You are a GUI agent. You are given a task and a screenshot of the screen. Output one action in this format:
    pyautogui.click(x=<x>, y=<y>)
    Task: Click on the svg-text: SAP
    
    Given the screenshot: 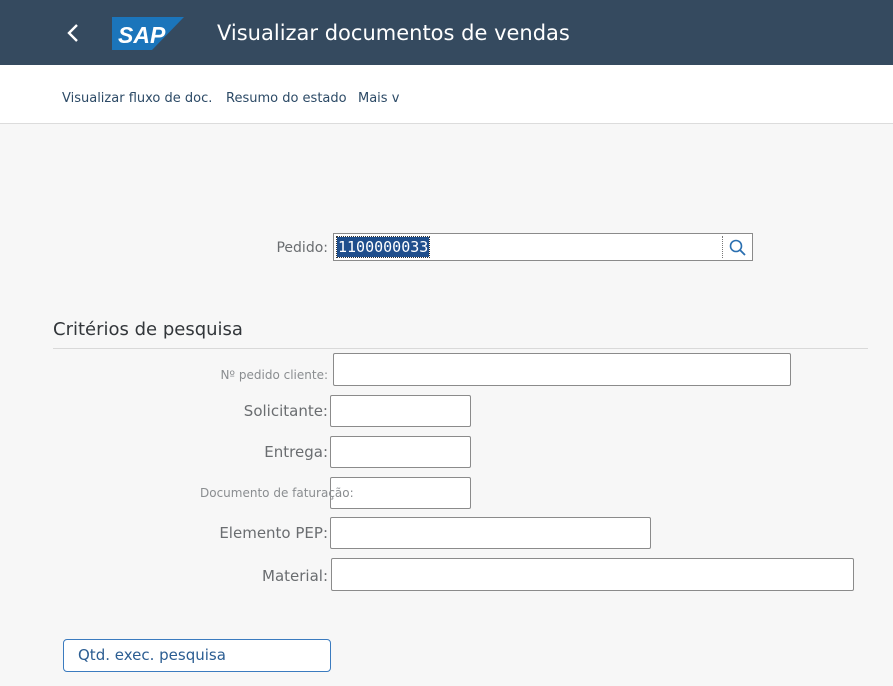 What is the action you would take?
    pyautogui.click(x=142, y=35)
    